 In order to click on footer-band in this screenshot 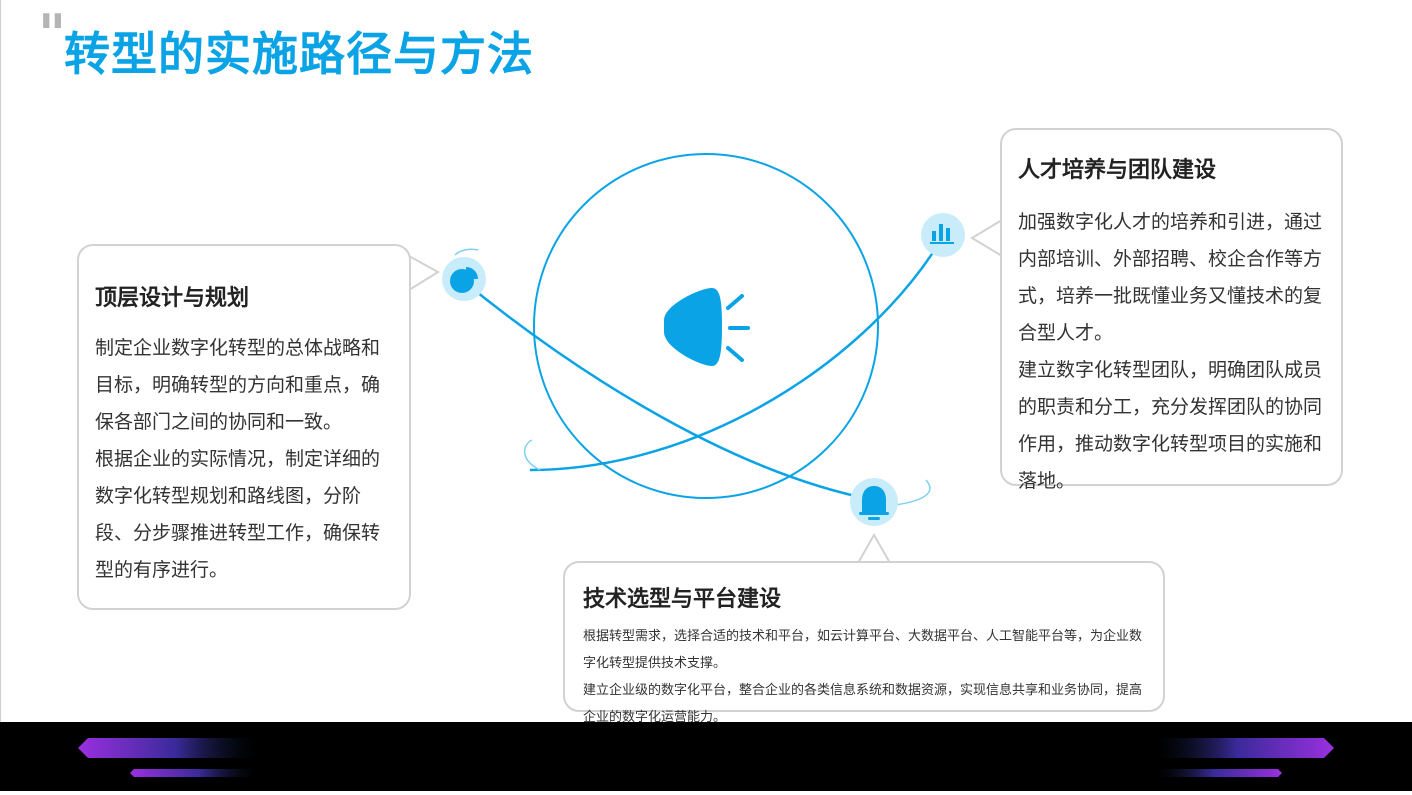, I will do `click(706, 756)`.